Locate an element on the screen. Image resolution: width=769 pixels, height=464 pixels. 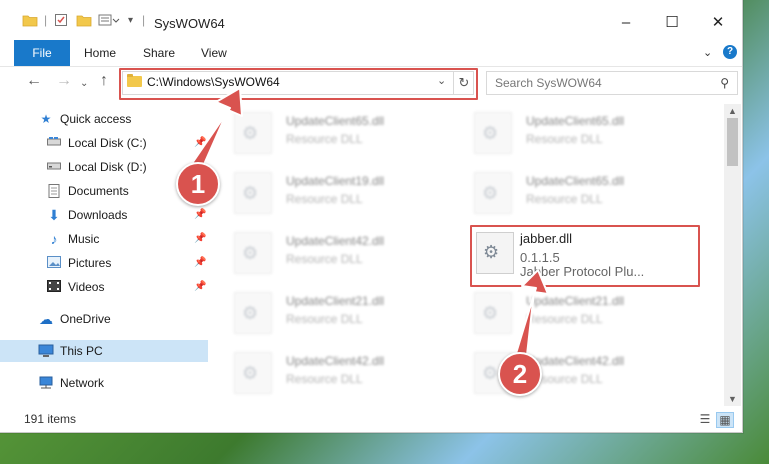
sidebar-item-label: Documents is located at coordinates (98, 191).